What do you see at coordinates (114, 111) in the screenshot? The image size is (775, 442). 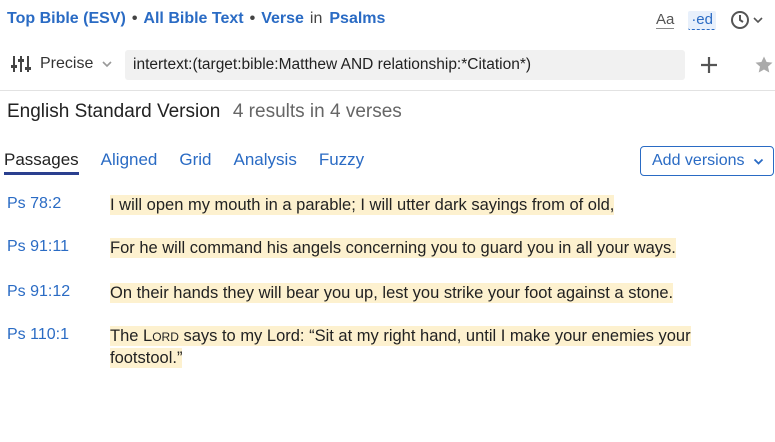 I see `version-title: English Standard Version` at bounding box center [114, 111].